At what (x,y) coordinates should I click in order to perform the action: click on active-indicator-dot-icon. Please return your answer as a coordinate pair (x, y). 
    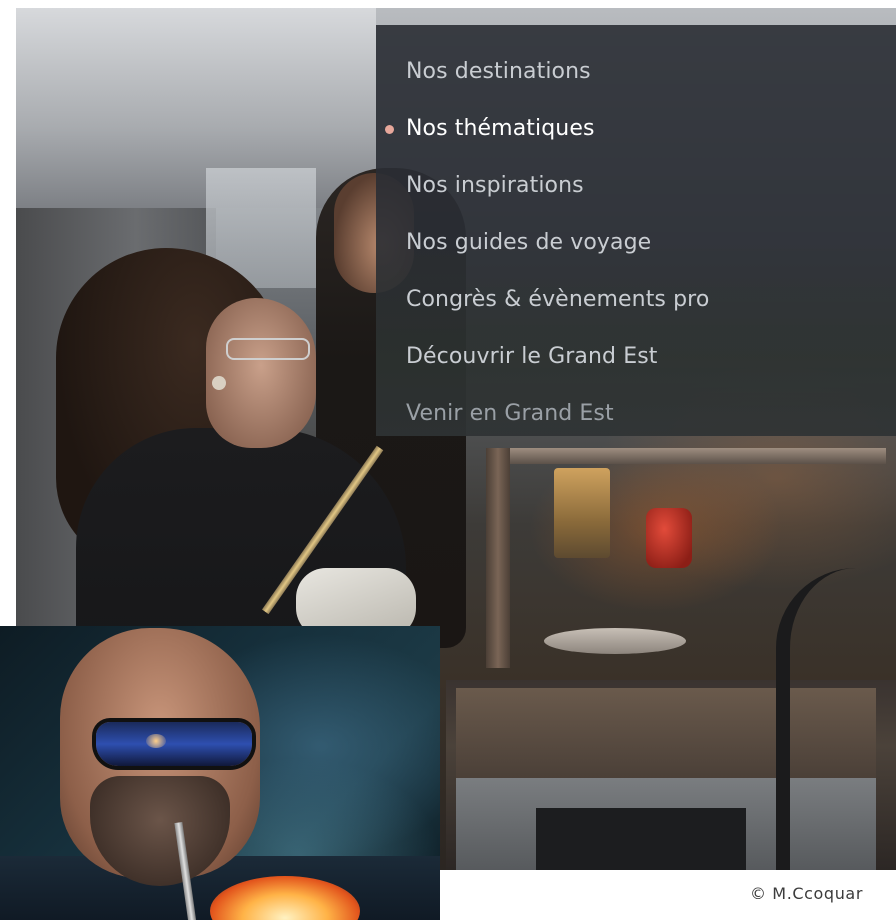
    Looking at the image, I should click on (389, 129).